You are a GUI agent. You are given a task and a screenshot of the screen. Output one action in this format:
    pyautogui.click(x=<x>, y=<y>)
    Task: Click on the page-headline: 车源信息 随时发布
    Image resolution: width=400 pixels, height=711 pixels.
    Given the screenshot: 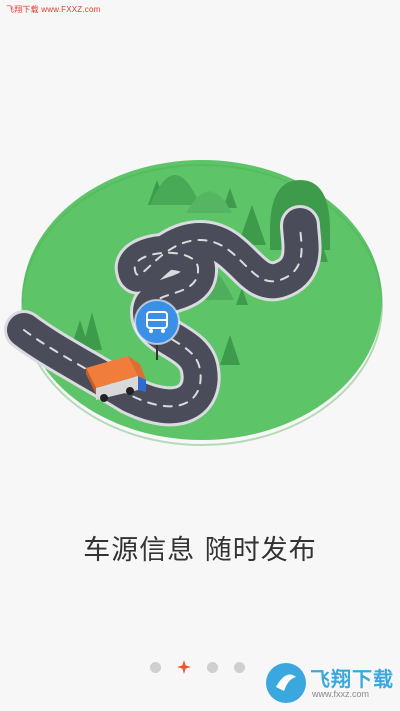 What is the action you would take?
    pyautogui.click(x=200, y=550)
    